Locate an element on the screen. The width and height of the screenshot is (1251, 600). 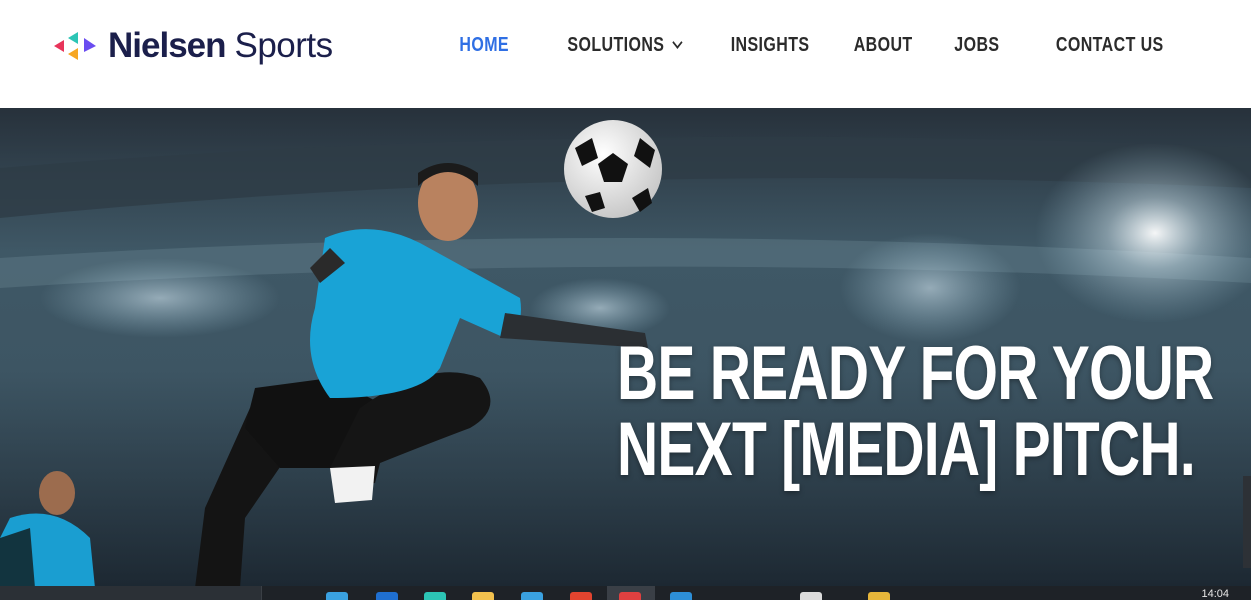
nav-item-contact-us: CONTACT US is located at coordinates (1110, 45).